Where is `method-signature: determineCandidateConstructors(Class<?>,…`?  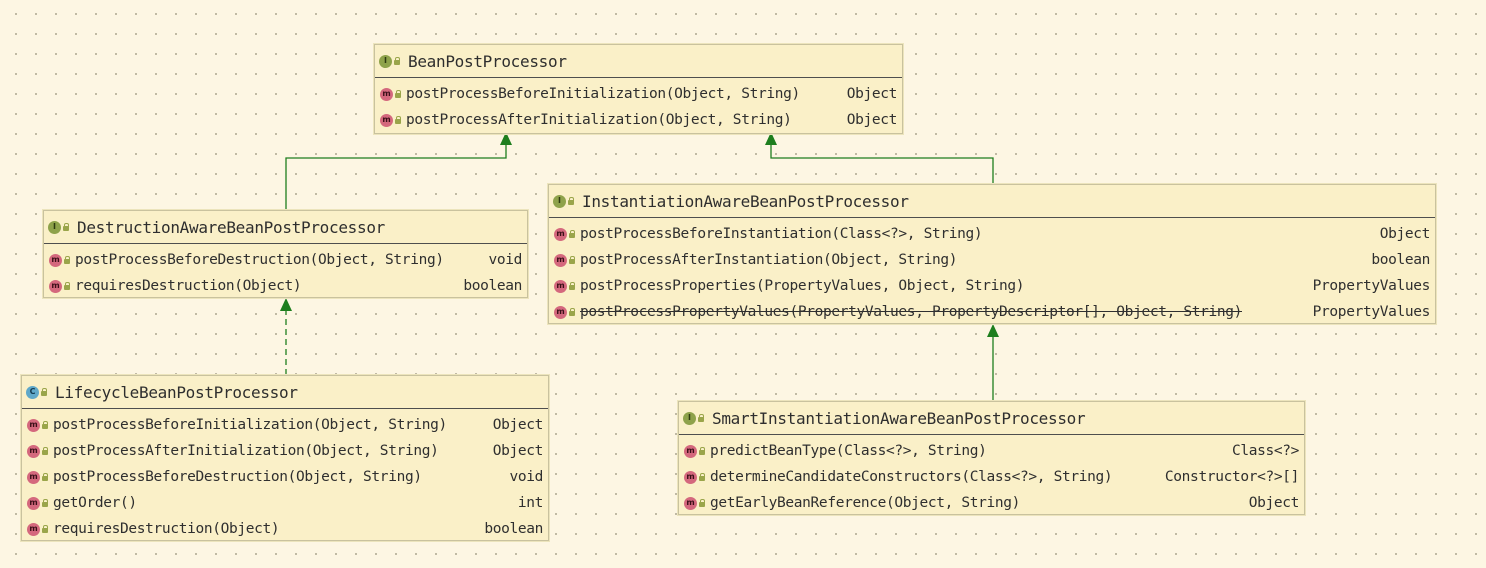 method-signature: determineCandidateConstructors(Class<?>,… is located at coordinates (911, 477).